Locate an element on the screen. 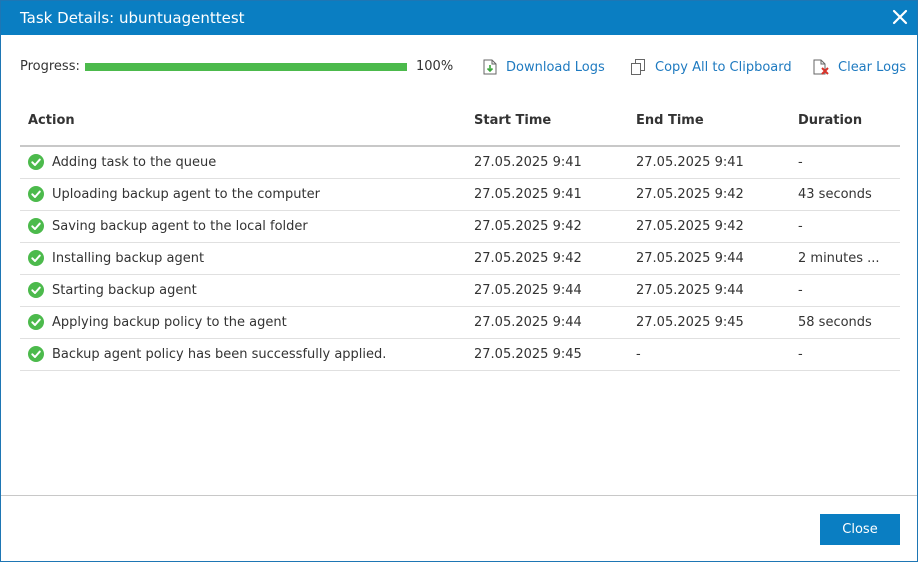  progress-fill is located at coordinates (246, 67).